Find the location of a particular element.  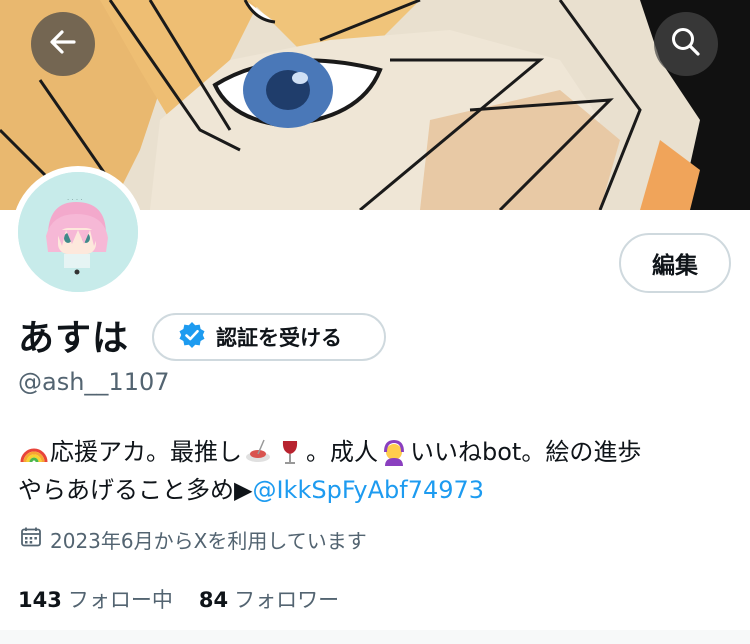

search-icon is located at coordinates (686, 44).